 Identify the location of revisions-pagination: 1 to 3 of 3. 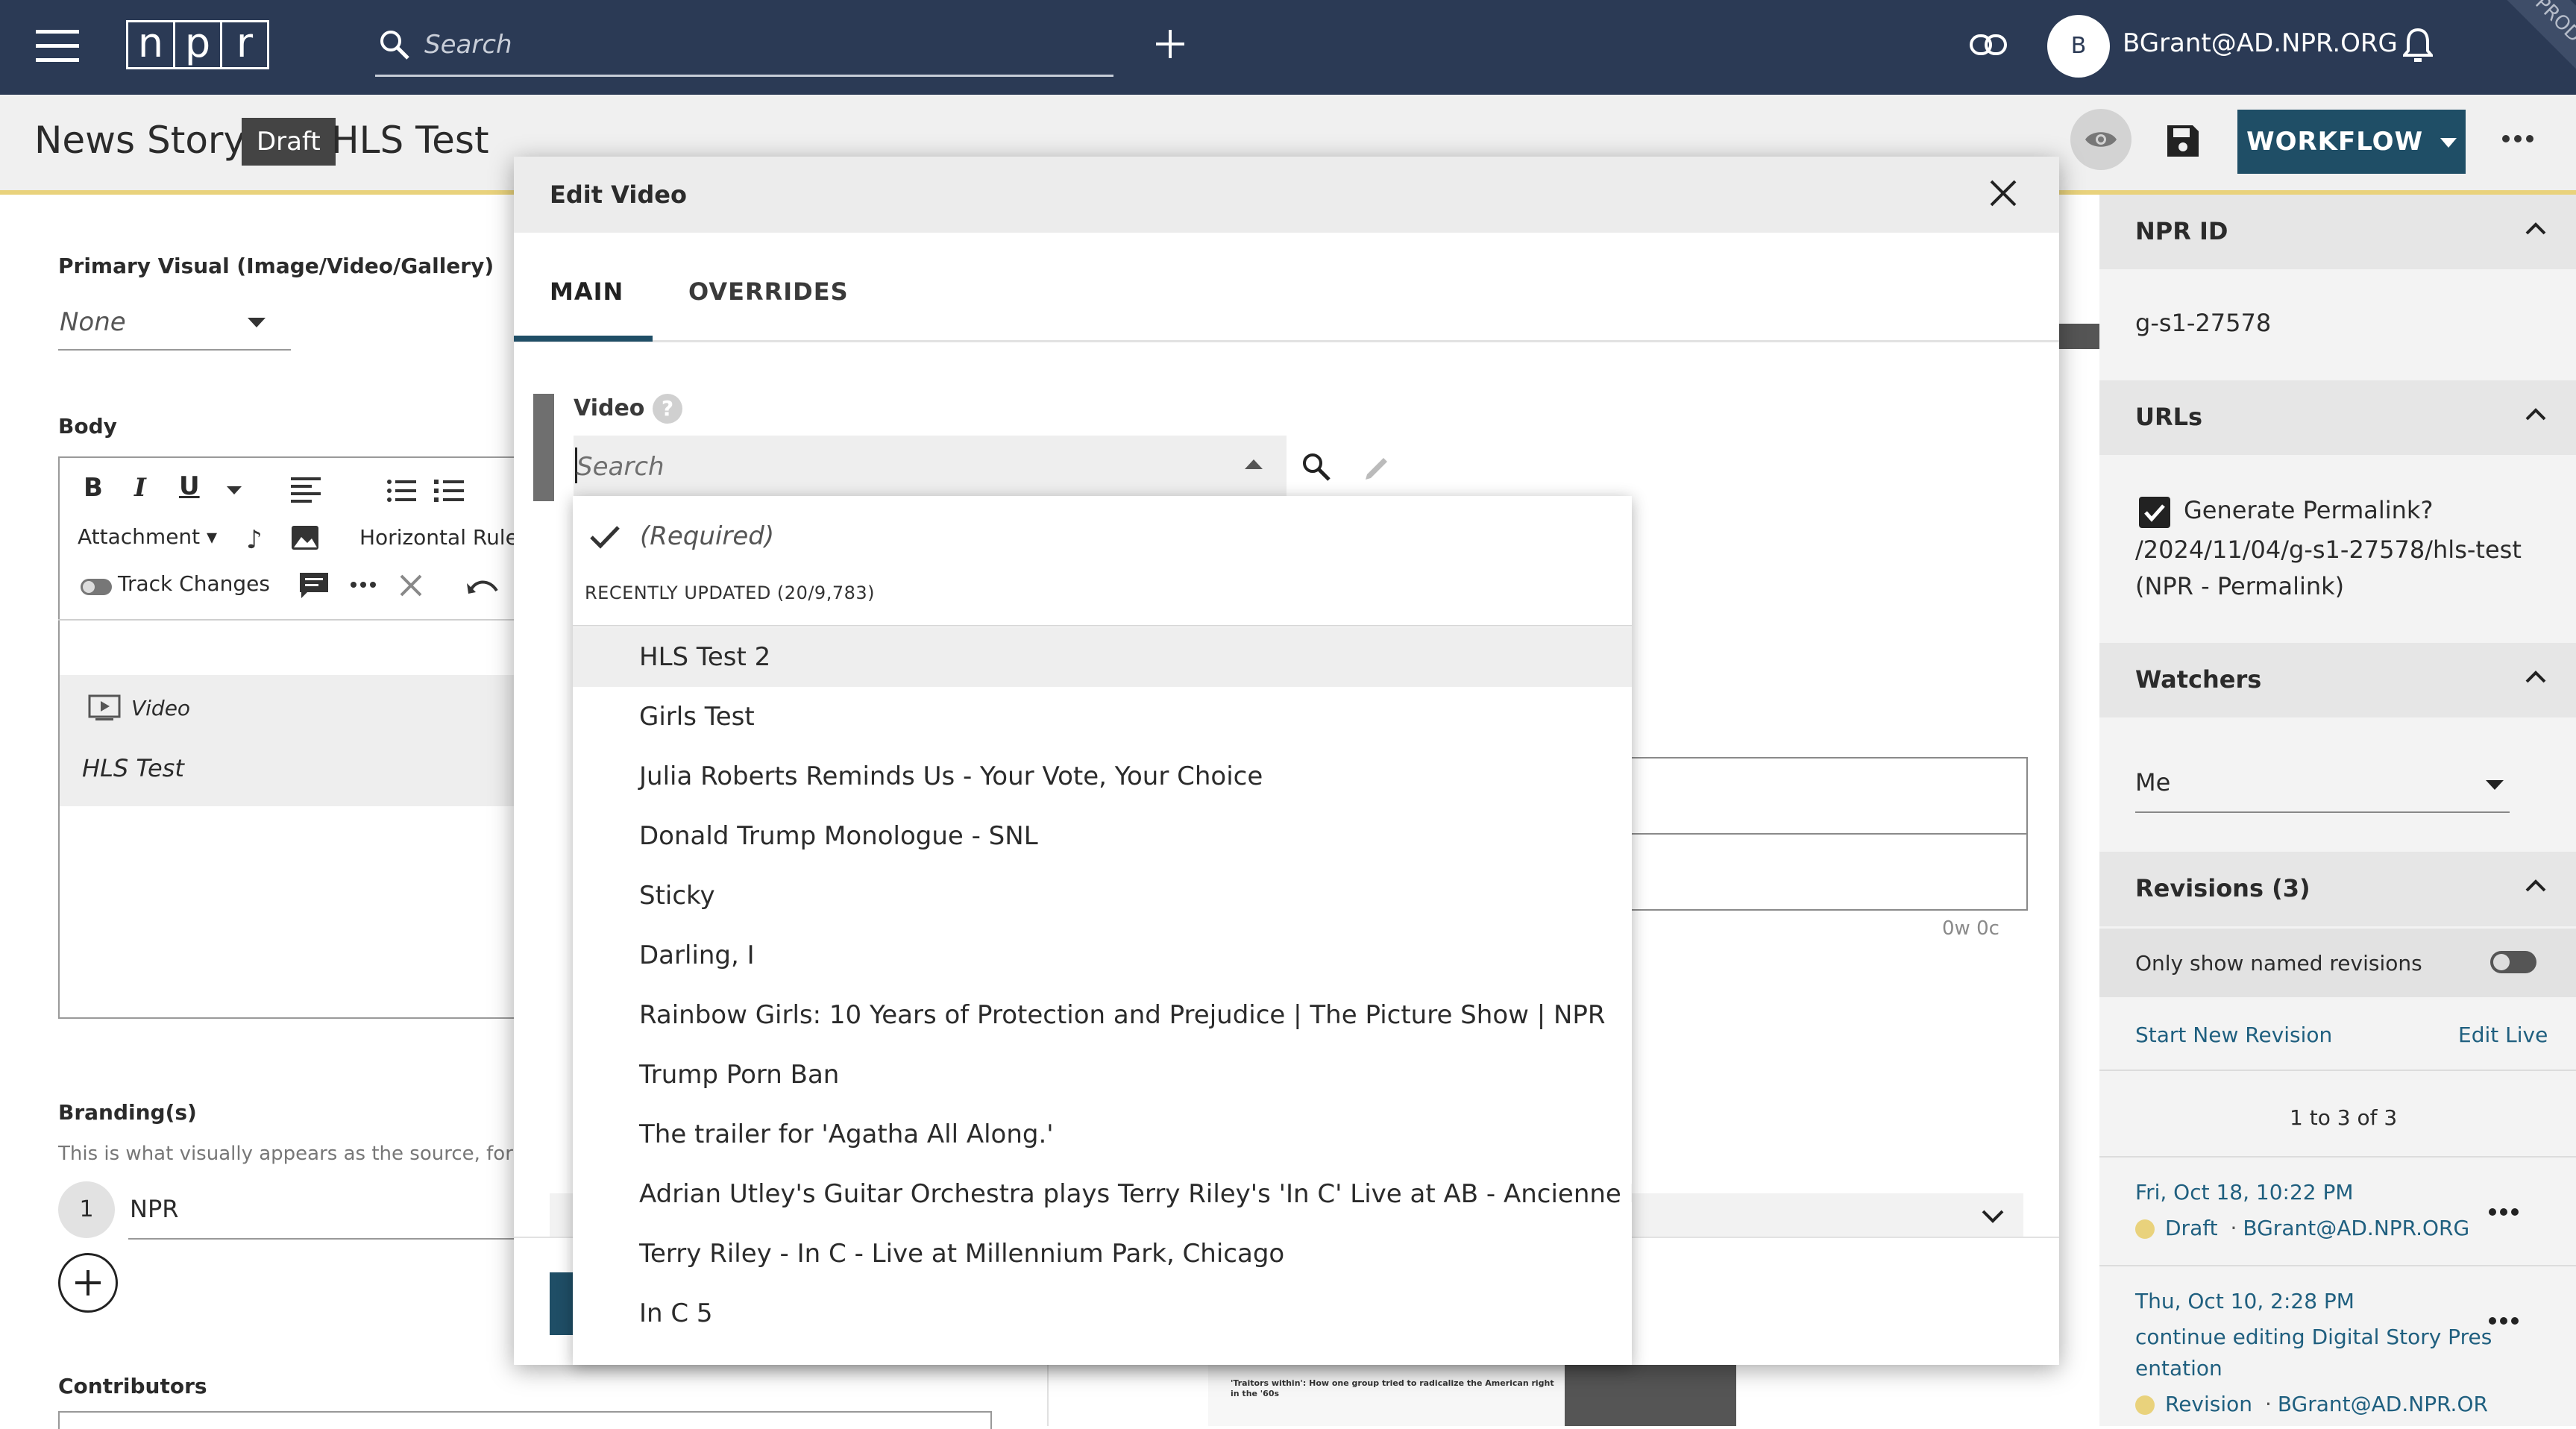
(2344, 1117).